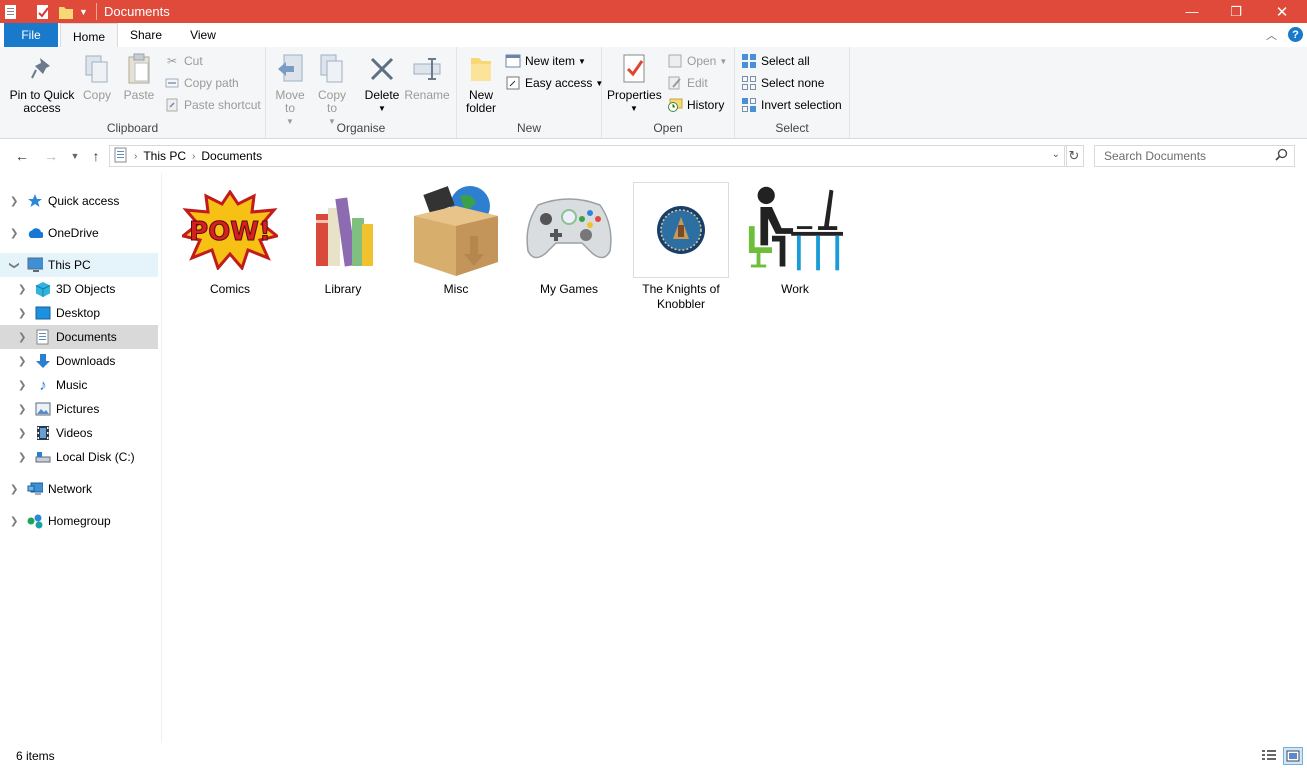 Image resolution: width=1307 pixels, height=768 pixels. Describe the element at coordinates (795, 289) in the screenshot. I see `folder-name: Work` at that location.